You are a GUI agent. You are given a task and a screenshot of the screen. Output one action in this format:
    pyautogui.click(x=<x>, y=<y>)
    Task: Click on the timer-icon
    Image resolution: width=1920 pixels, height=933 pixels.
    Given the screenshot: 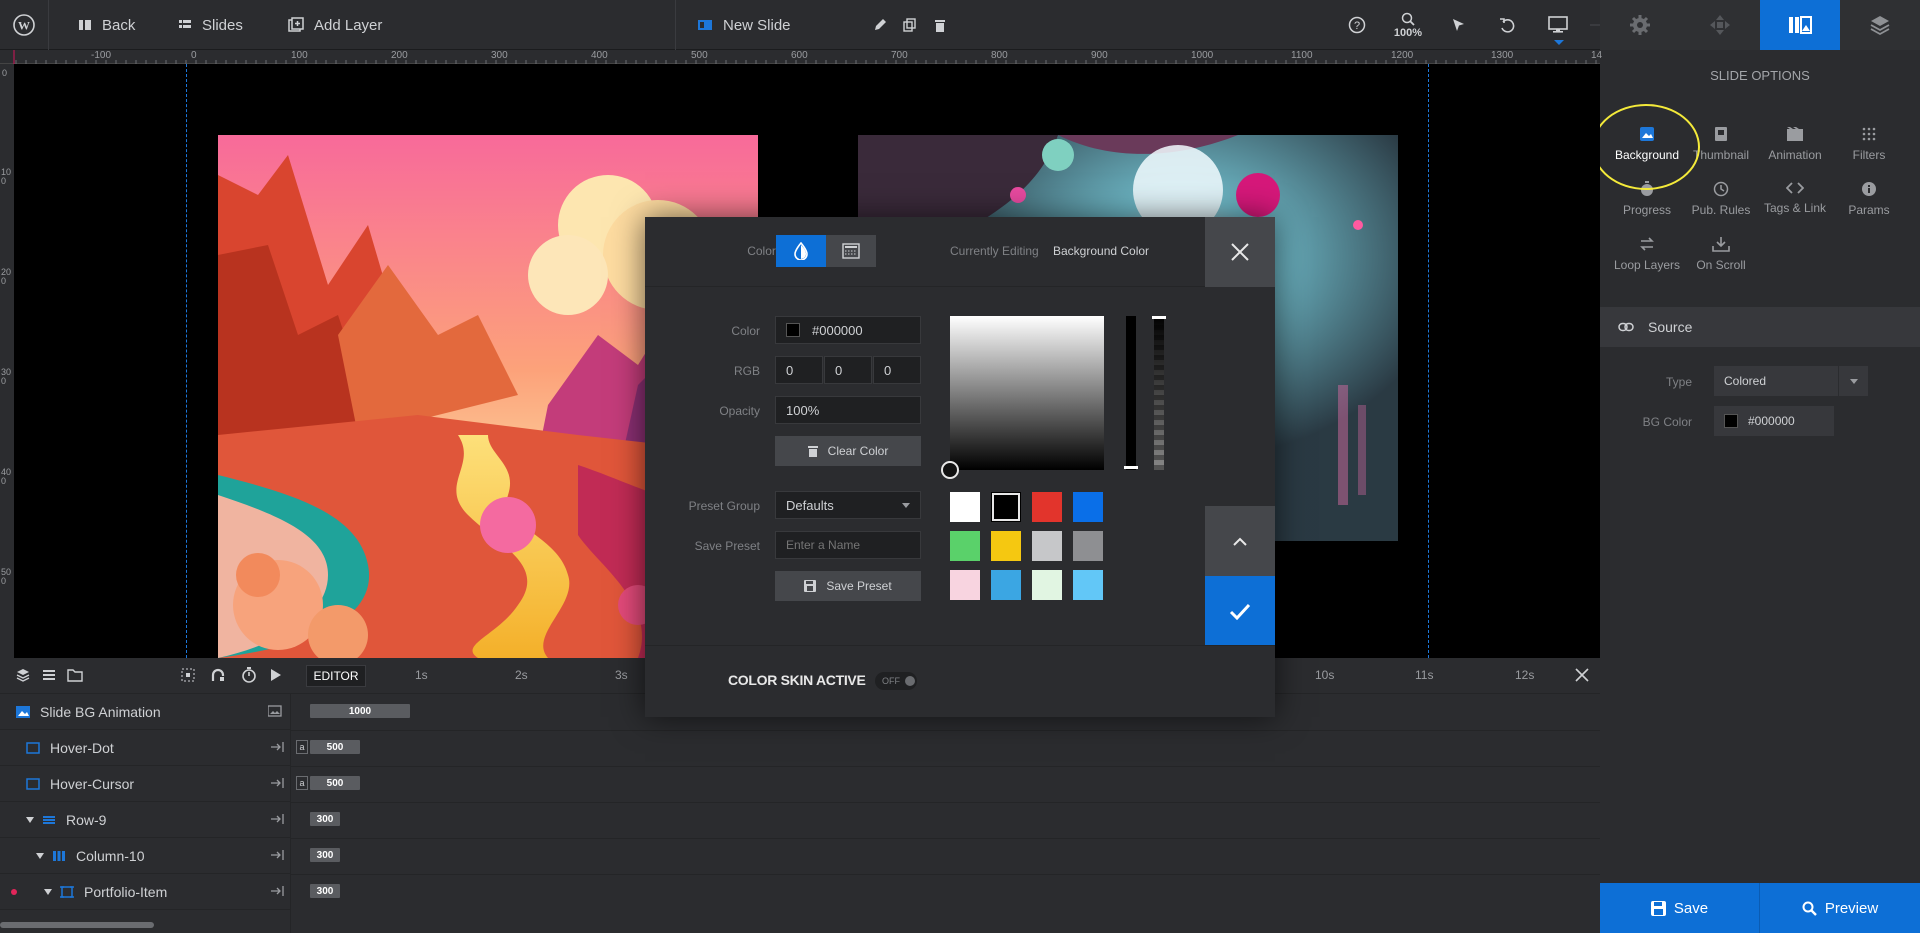 What is the action you would take?
    pyautogui.click(x=249, y=675)
    